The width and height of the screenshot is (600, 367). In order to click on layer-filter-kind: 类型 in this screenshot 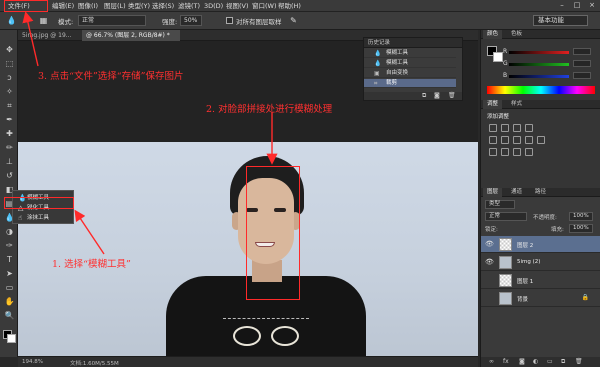, I will do `click(500, 204)`.